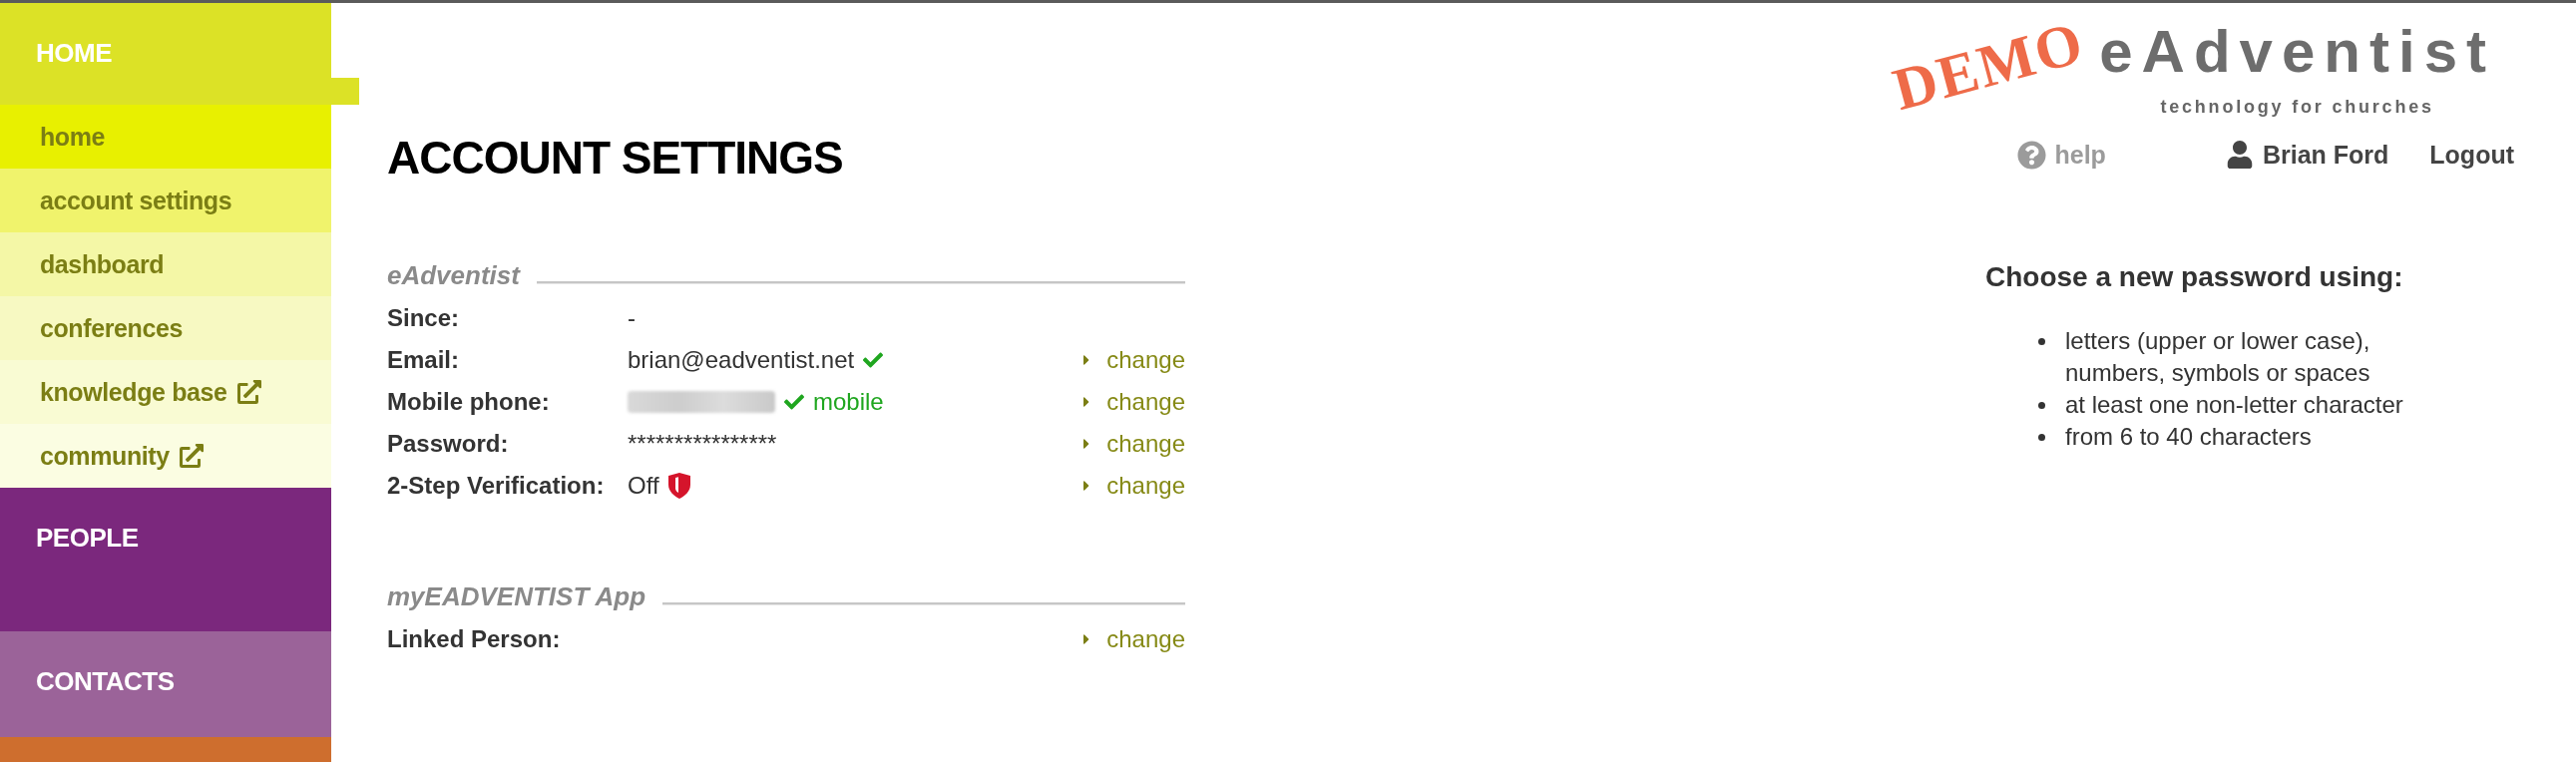 This screenshot has height=762, width=2576. Describe the element at coordinates (165, 264) in the screenshot. I see `sidebar-link: dashboard` at that location.